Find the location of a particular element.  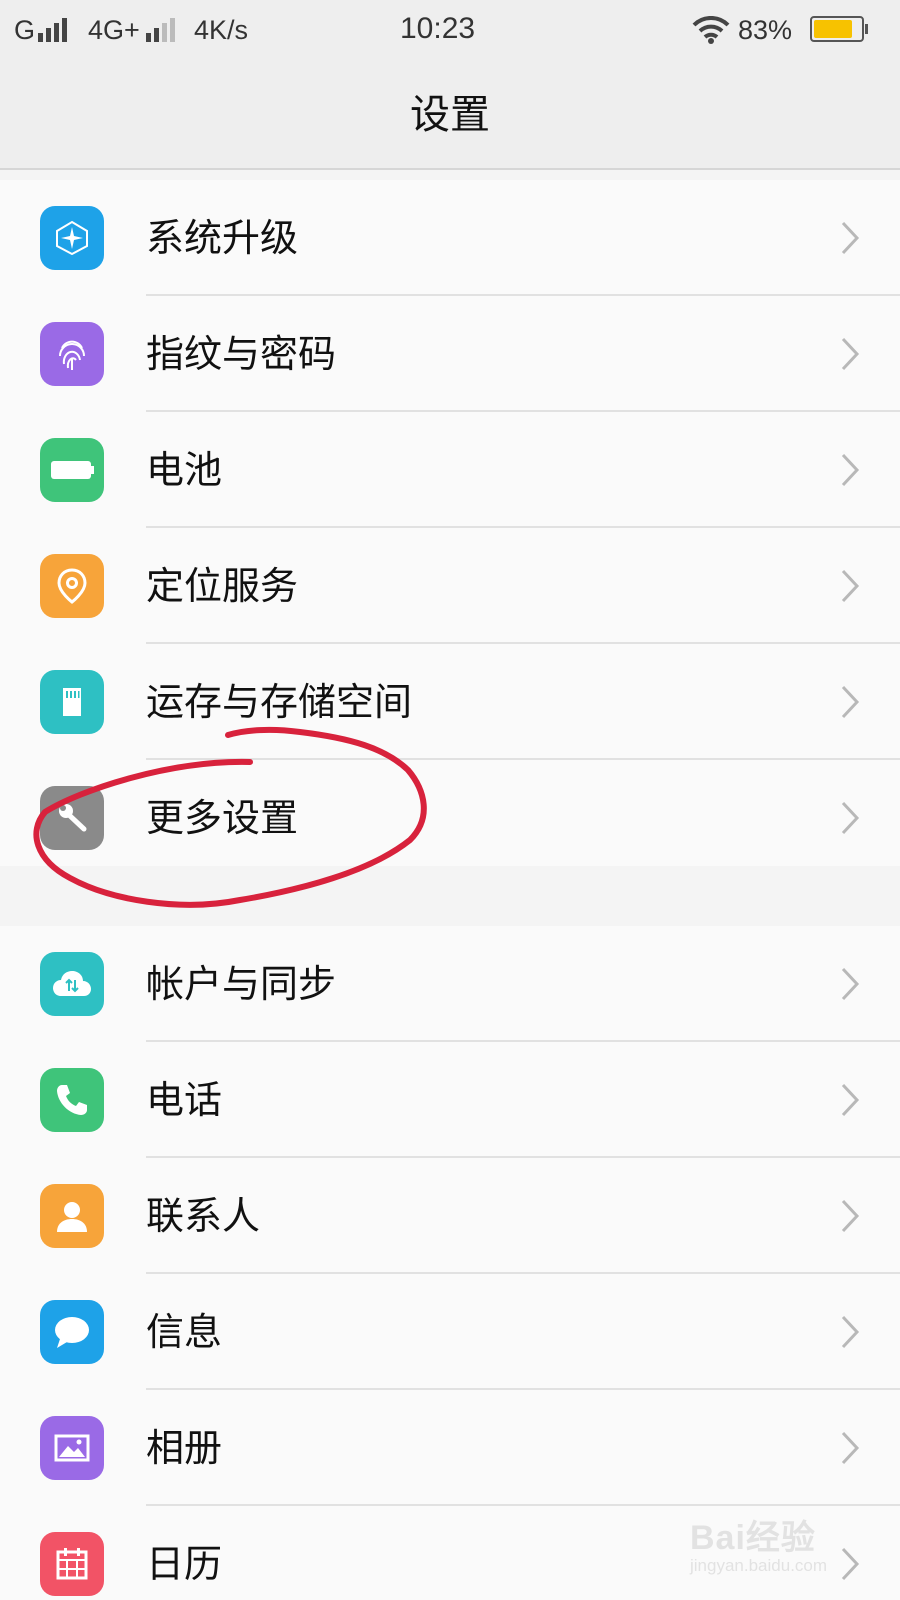

system-update-icon is located at coordinates (72, 238).